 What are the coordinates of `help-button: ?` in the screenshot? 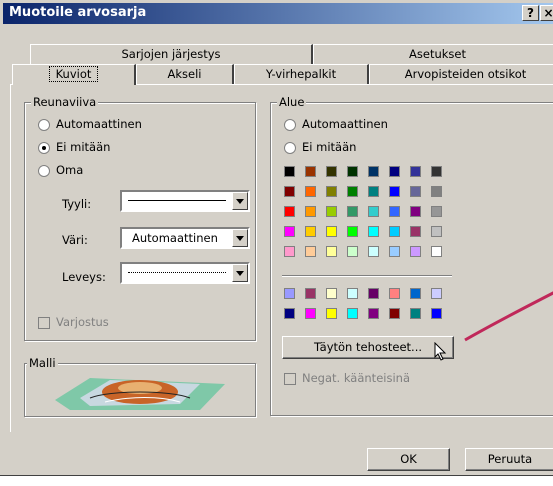 It's located at (530, 13).